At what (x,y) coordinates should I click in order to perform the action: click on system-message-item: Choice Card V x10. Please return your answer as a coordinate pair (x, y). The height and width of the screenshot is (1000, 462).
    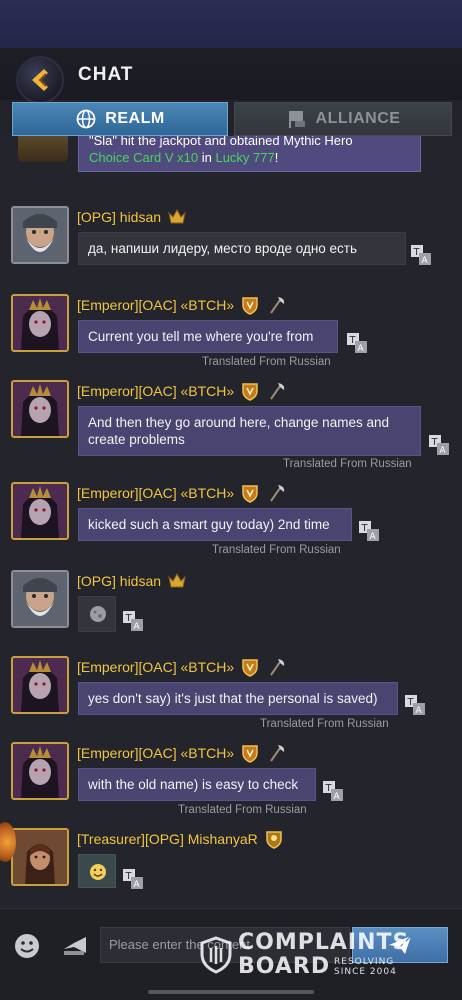
    Looking at the image, I should click on (144, 157).